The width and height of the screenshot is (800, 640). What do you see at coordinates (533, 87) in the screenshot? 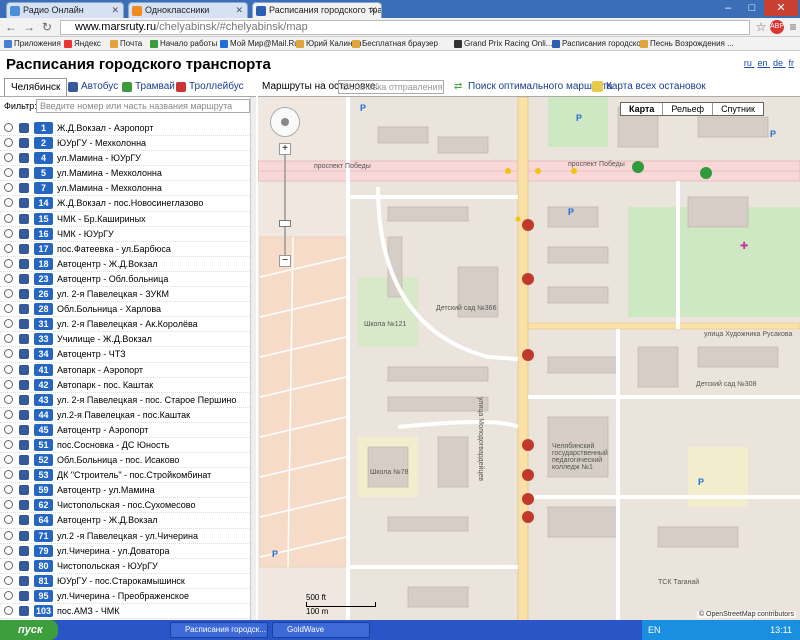
I see `route-search-link: ⇄ Поиск оптимального маршрута` at bounding box center [533, 87].